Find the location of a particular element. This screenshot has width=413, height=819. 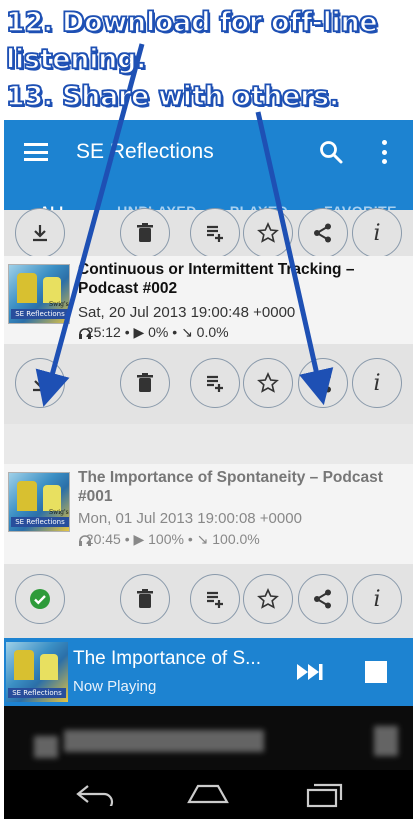

app-bar: SE Reflections is located at coordinates (208, 152).